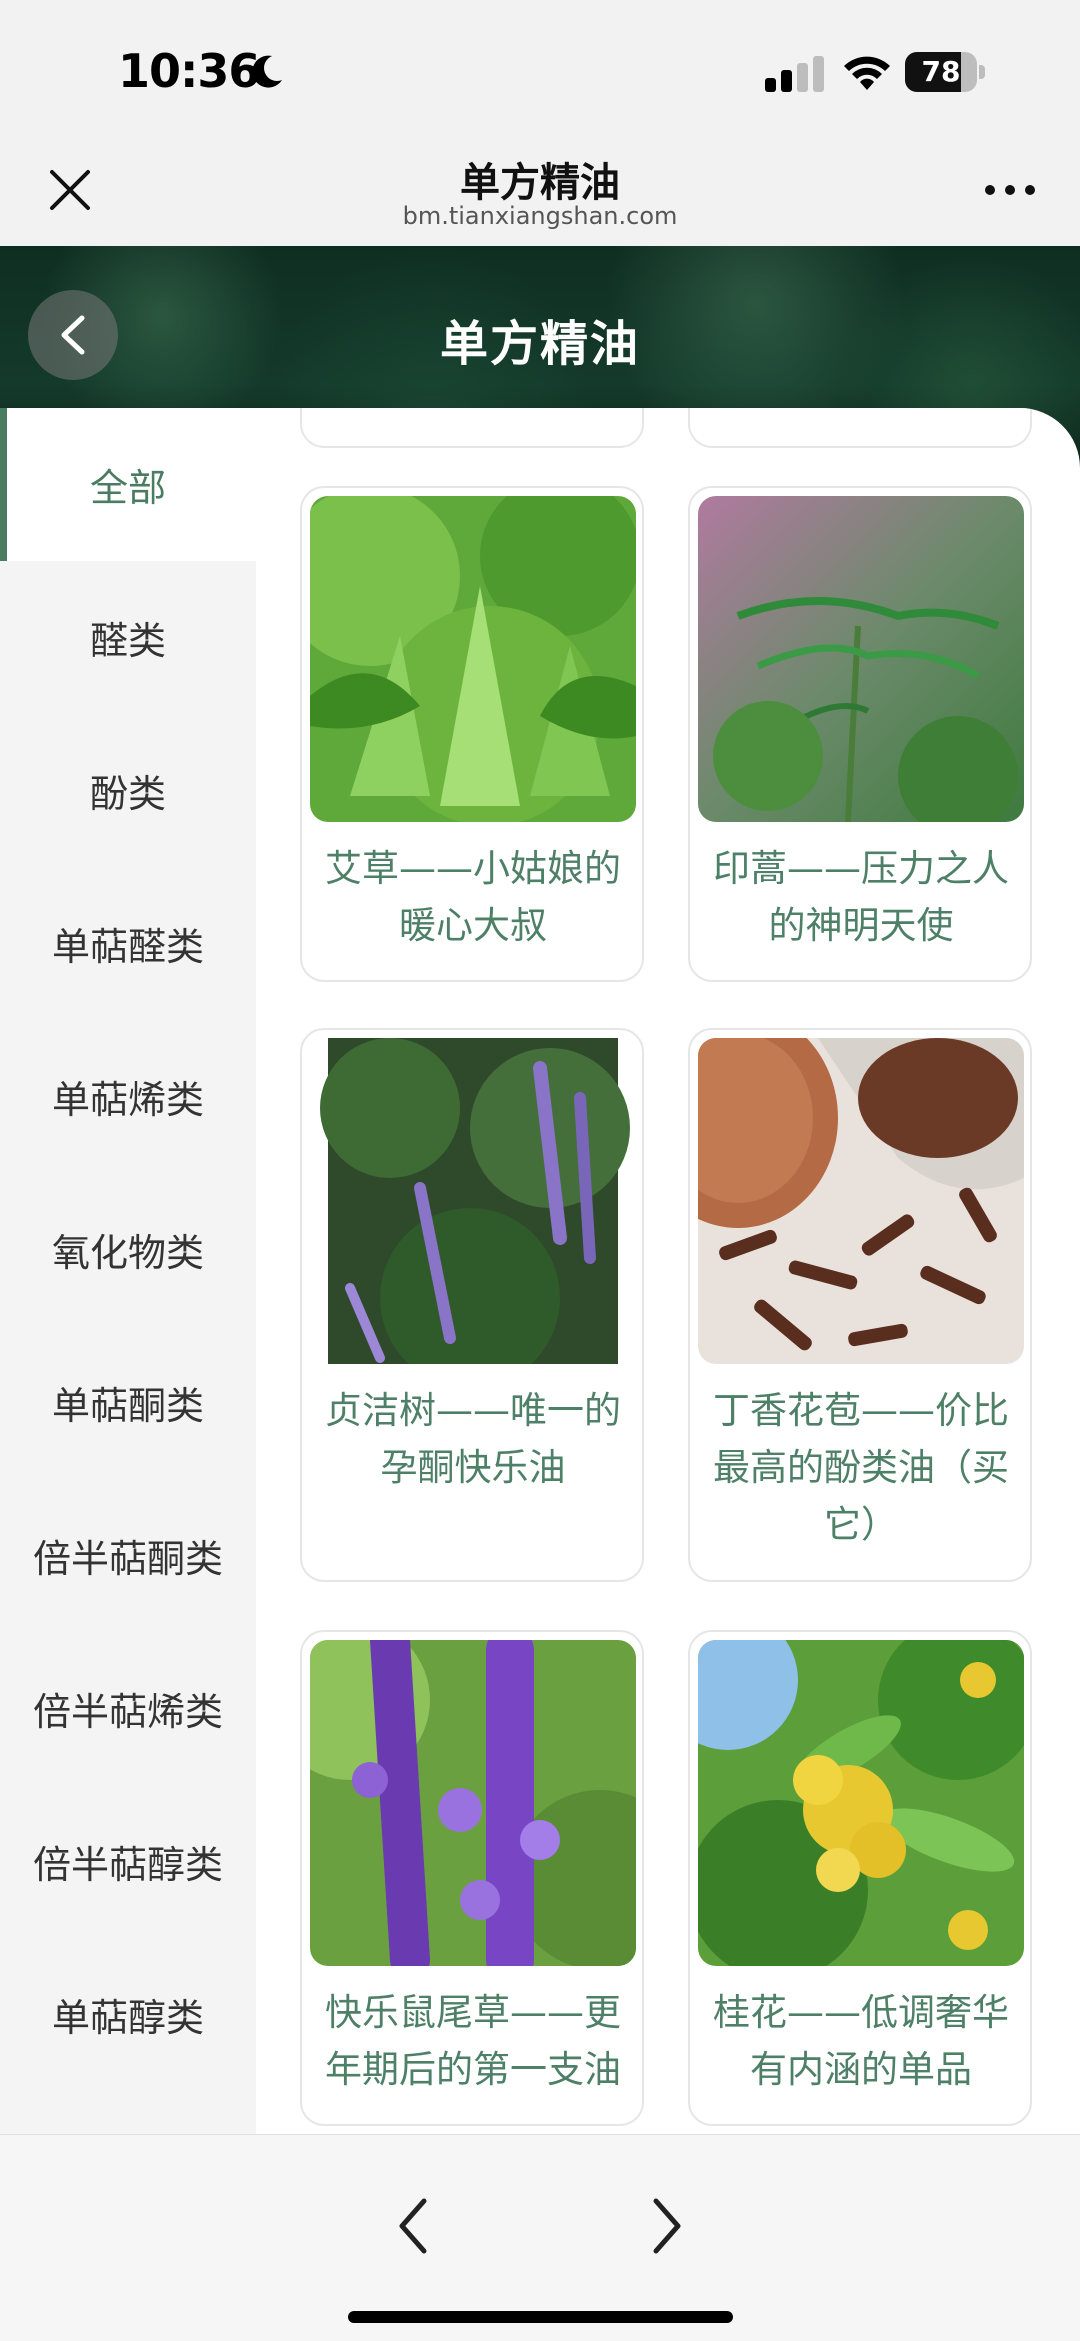 This screenshot has width=1080, height=2341. Describe the element at coordinates (794, 74) in the screenshot. I see `cellular-signal-icon` at that location.